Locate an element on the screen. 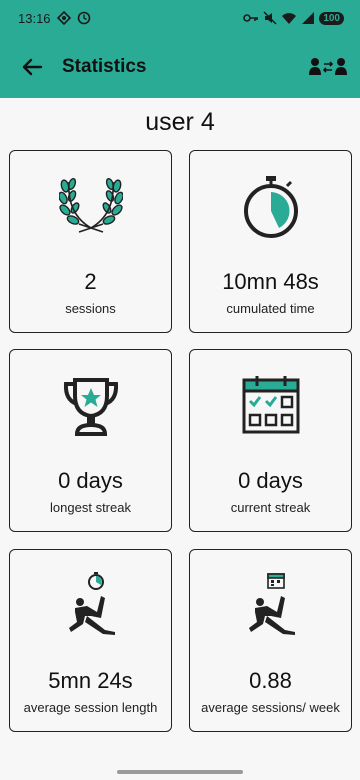 This screenshot has width=360, height=780. back-button is located at coordinates (32, 67).